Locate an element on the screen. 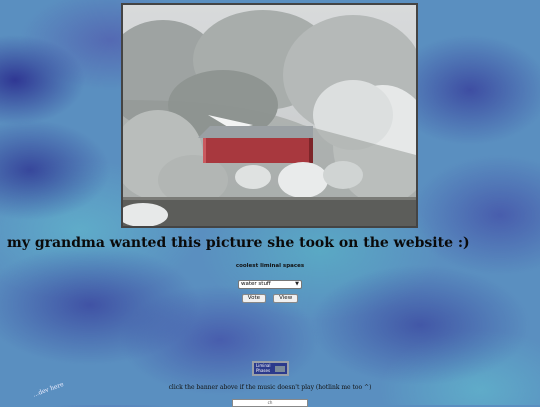 The width and height of the screenshot is (540, 407). bottom-text-box: ch is located at coordinates (270, 403).